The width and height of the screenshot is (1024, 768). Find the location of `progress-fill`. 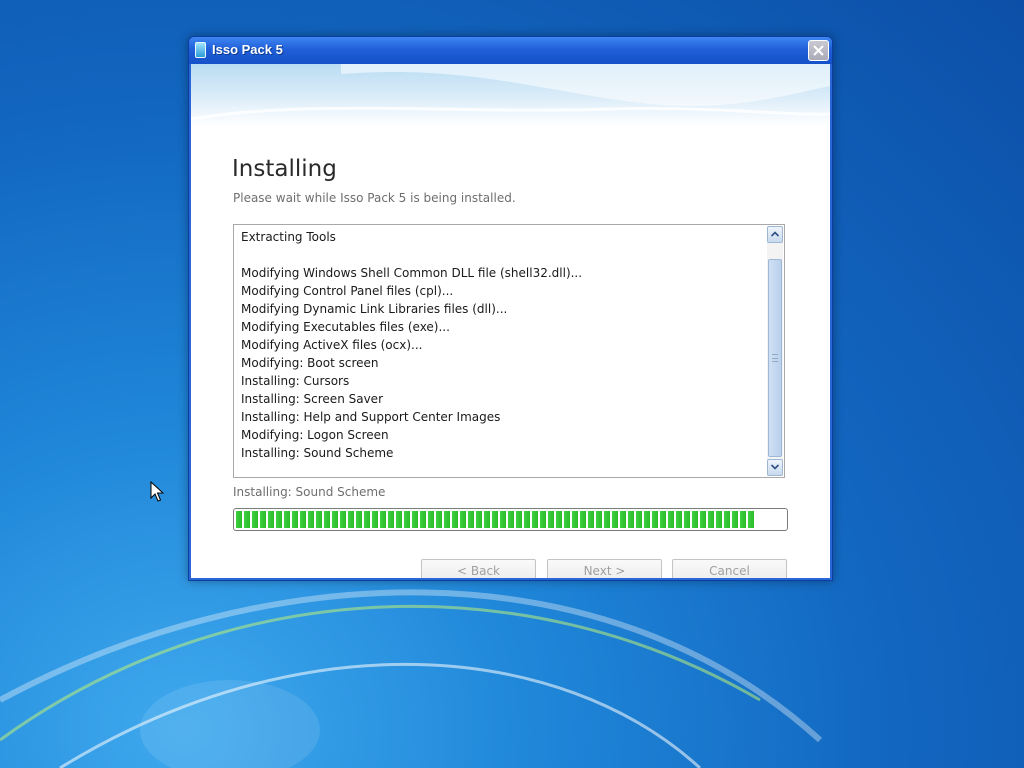

progress-fill is located at coordinates (495, 519).